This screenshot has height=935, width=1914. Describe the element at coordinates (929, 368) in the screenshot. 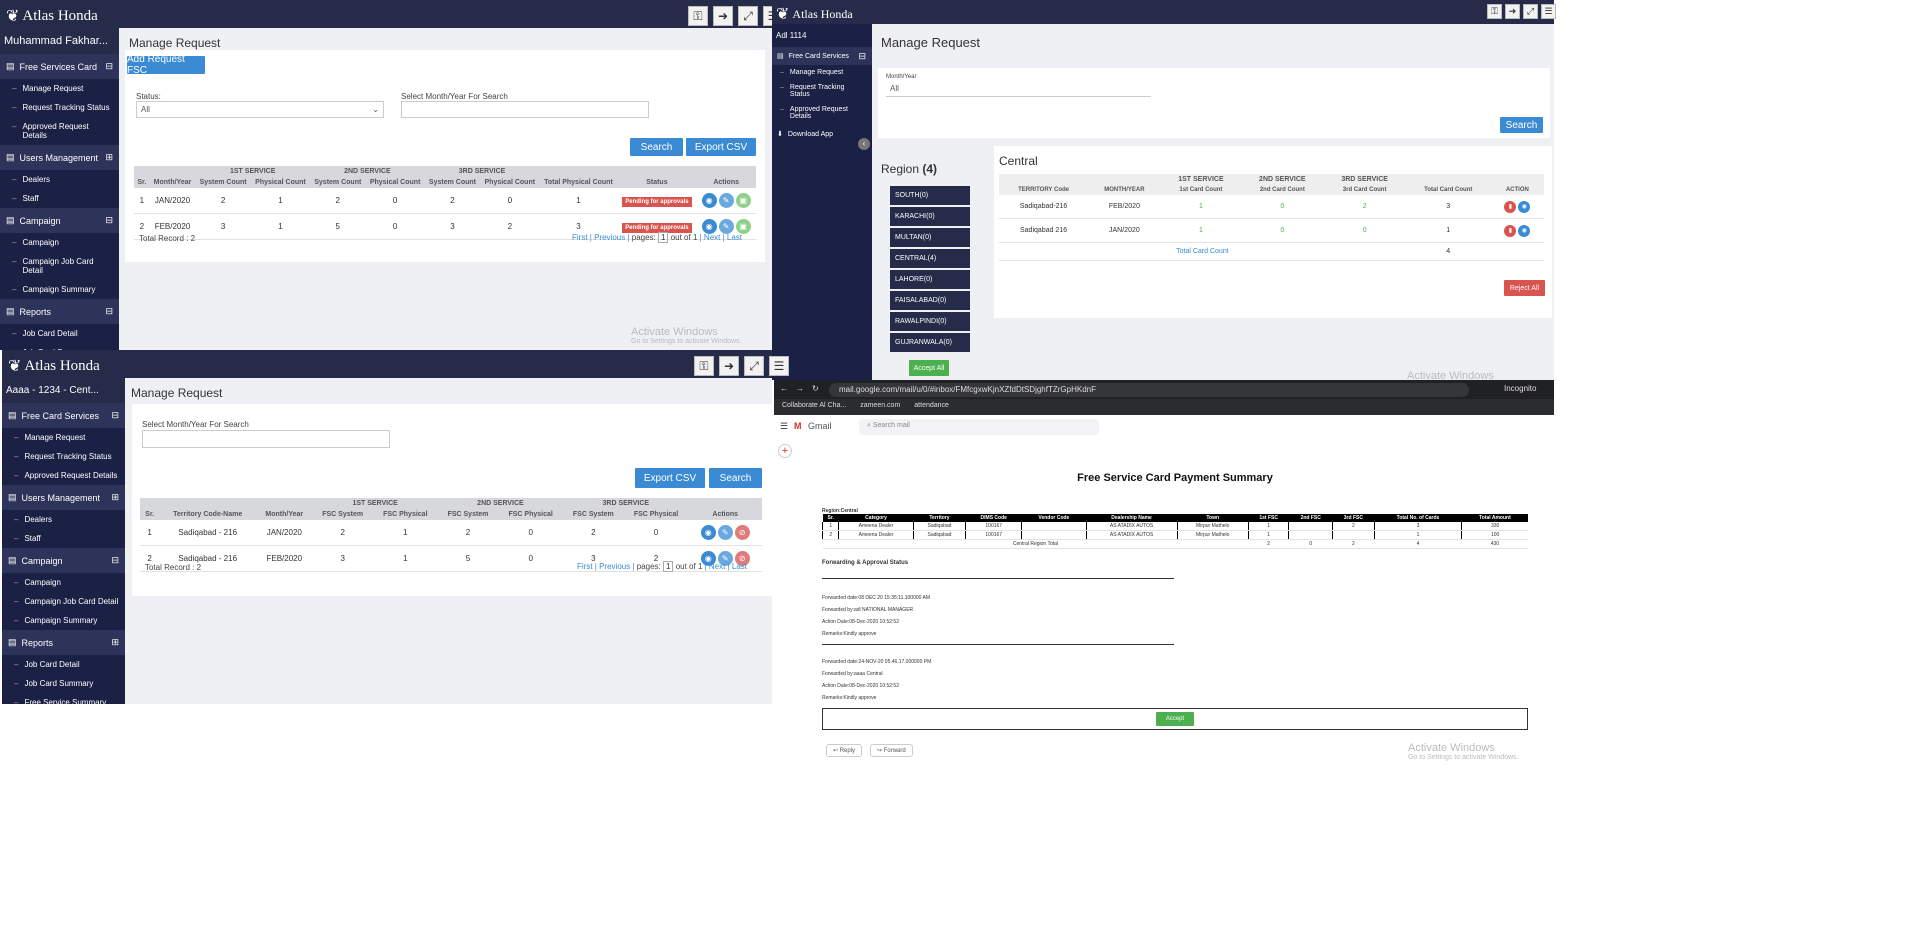

I see `accept-all-button: Accept All` at that location.